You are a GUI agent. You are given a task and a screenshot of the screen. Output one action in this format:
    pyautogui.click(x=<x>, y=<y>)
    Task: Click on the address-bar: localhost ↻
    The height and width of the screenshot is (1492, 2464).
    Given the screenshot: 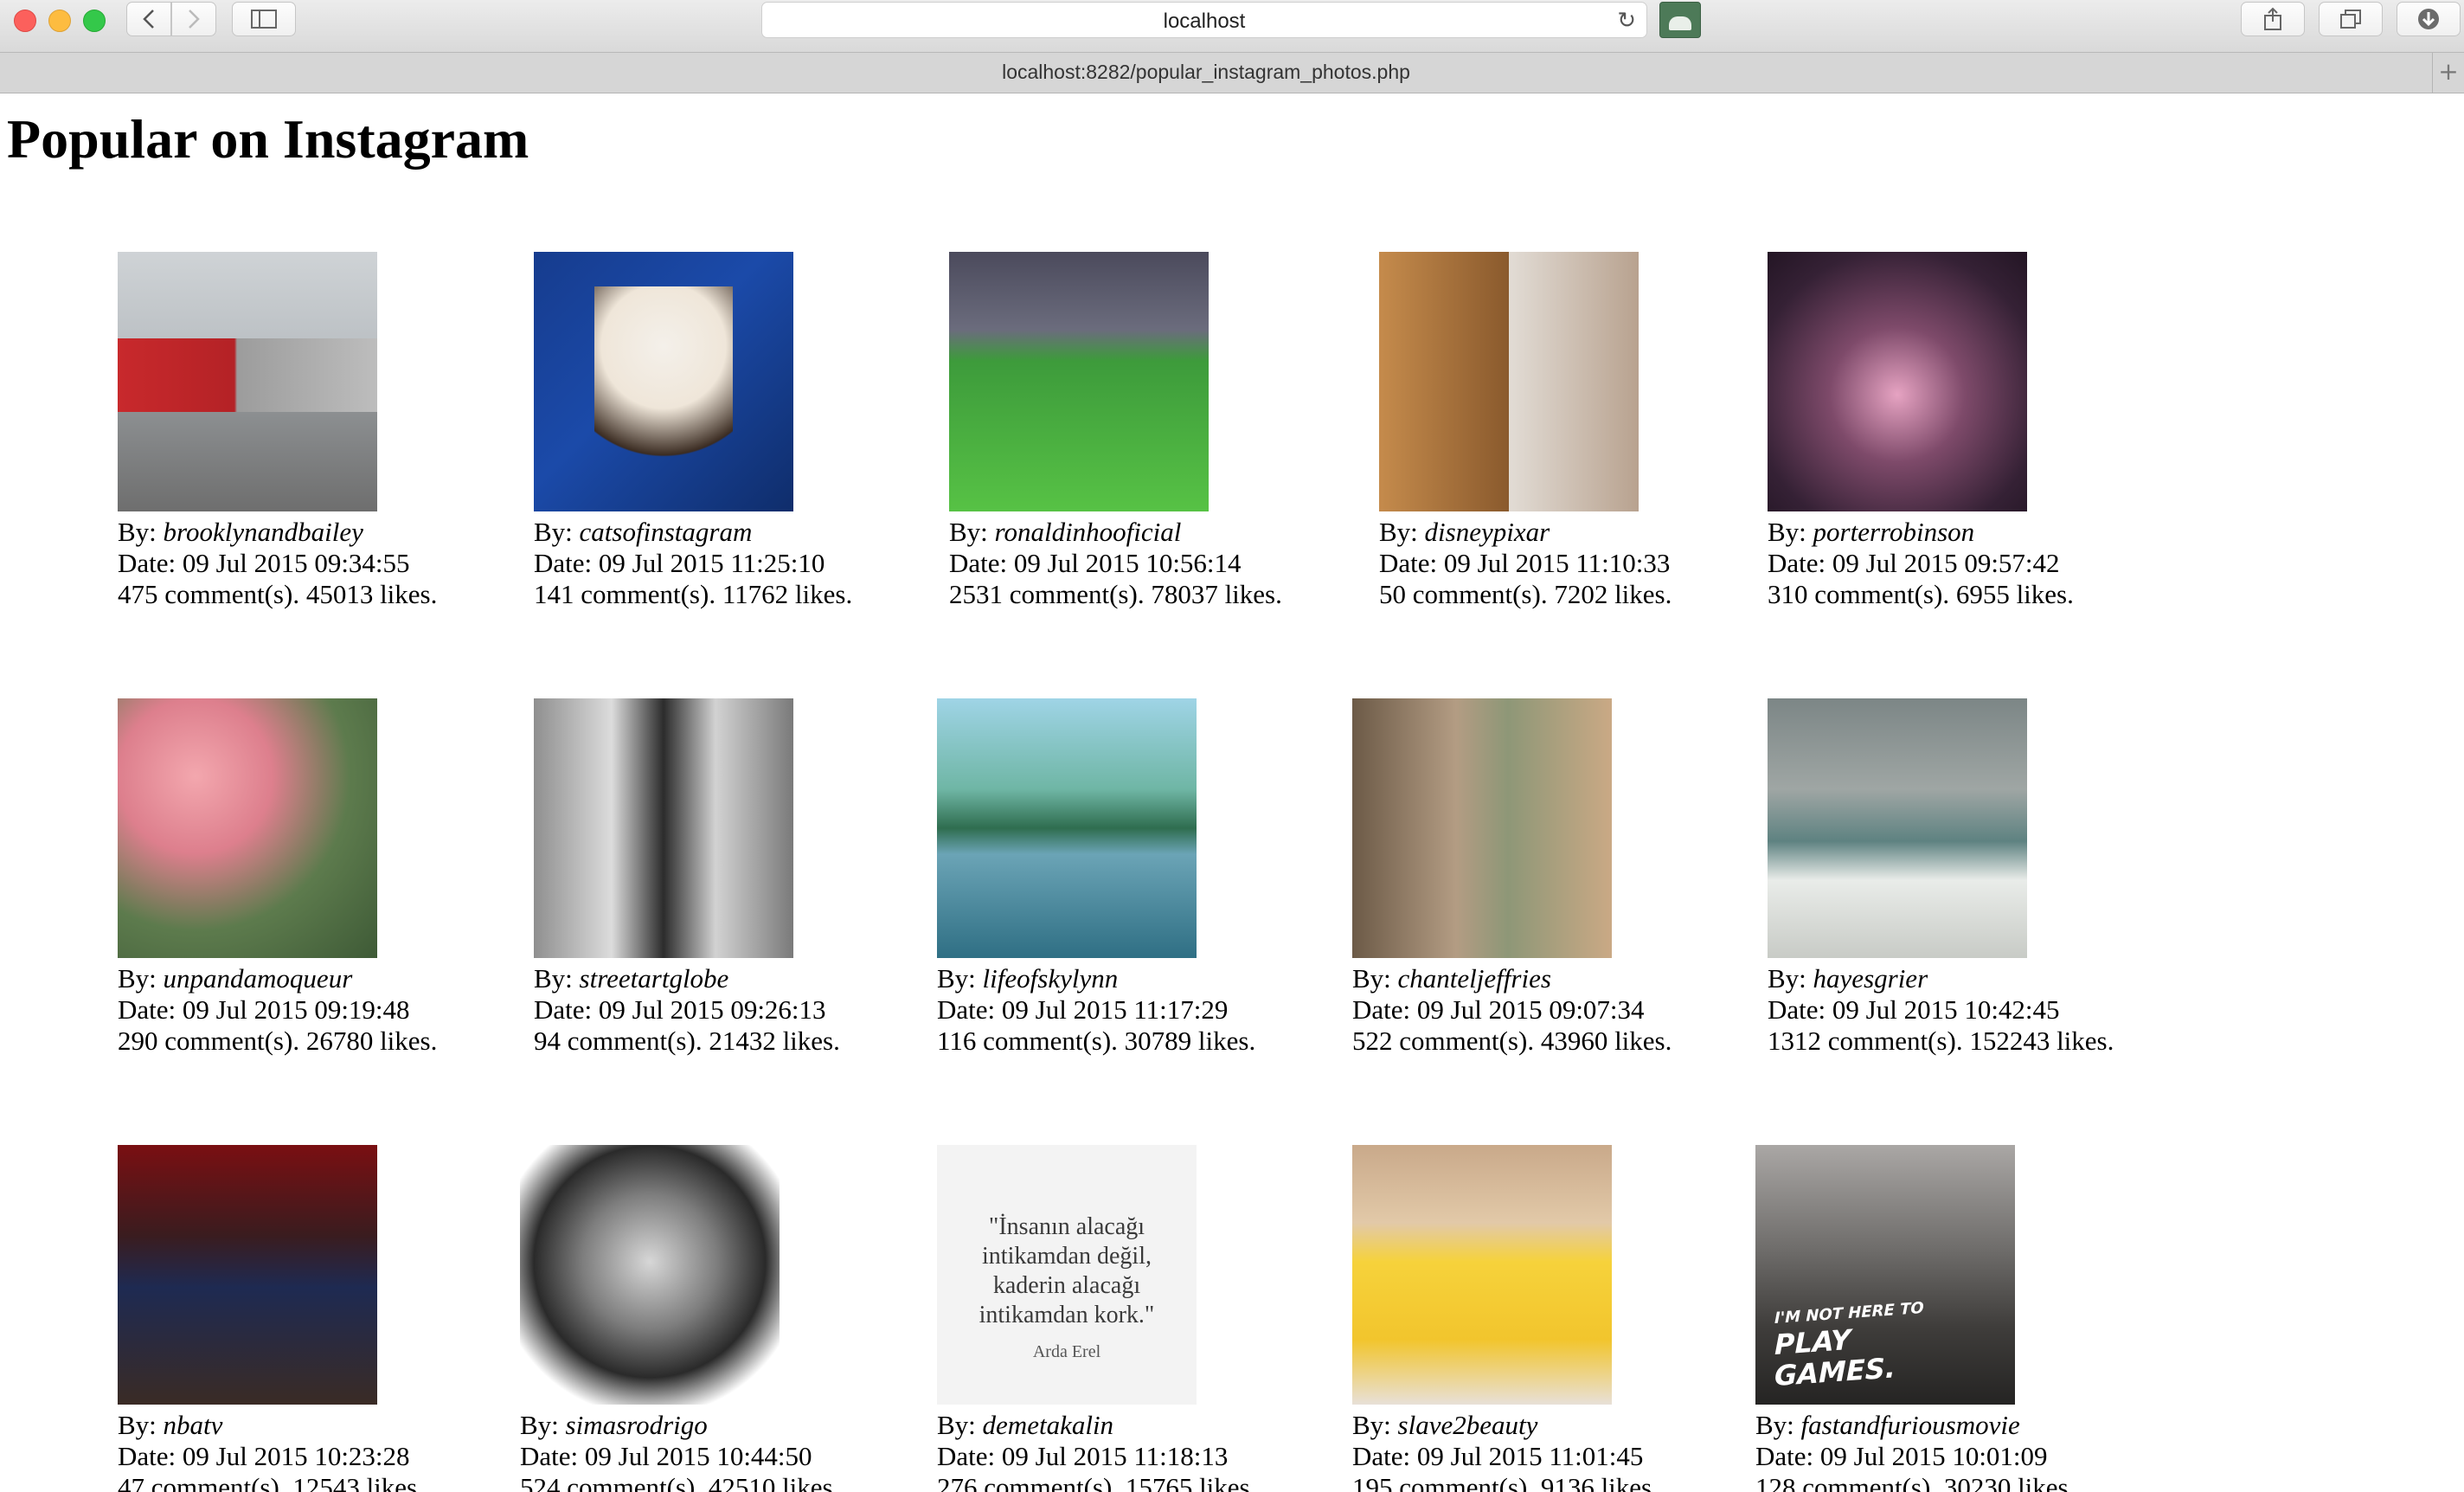 What is the action you would take?
    pyautogui.click(x=1204, y=20)
    